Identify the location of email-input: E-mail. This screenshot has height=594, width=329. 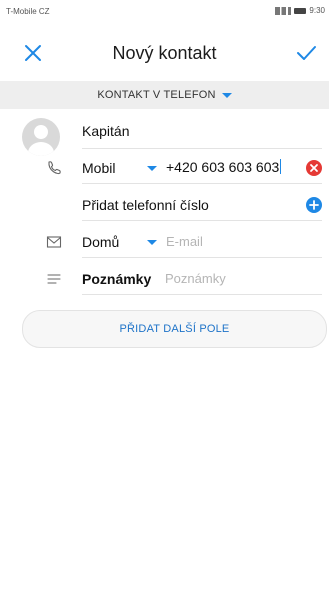
(184, 241).